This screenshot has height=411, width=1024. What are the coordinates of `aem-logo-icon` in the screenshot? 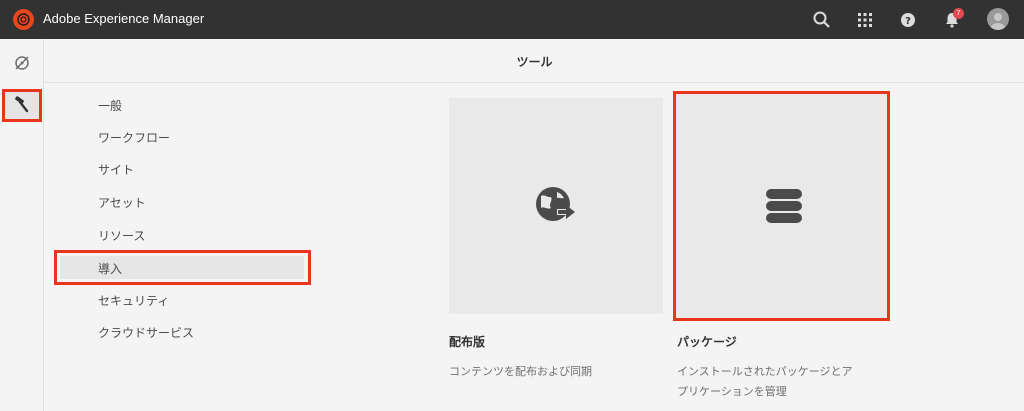 It's located at (23, 19).